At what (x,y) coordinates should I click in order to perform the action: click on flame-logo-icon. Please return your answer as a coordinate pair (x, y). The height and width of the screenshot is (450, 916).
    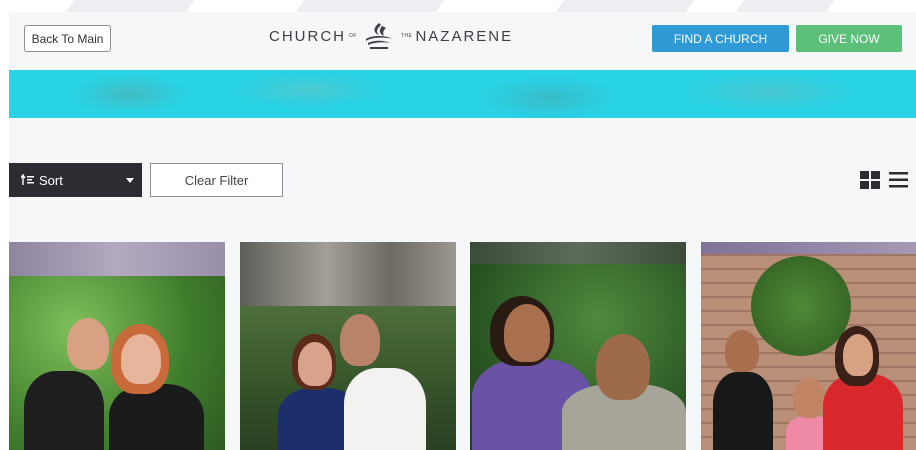
    Looking at the image, I should click on (378, 36).